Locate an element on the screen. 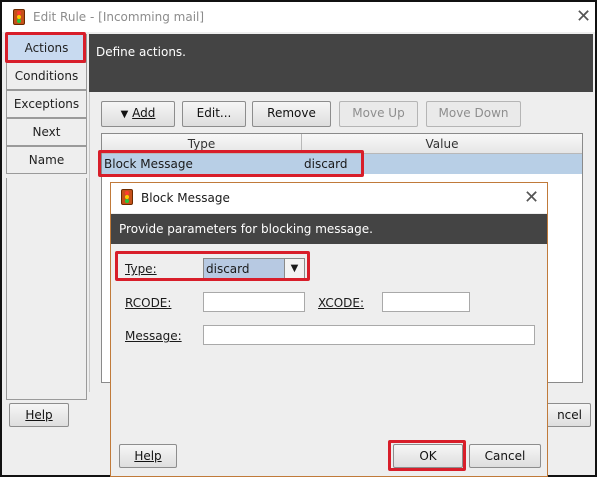  rcode-input is located at coordinates (254, 302).